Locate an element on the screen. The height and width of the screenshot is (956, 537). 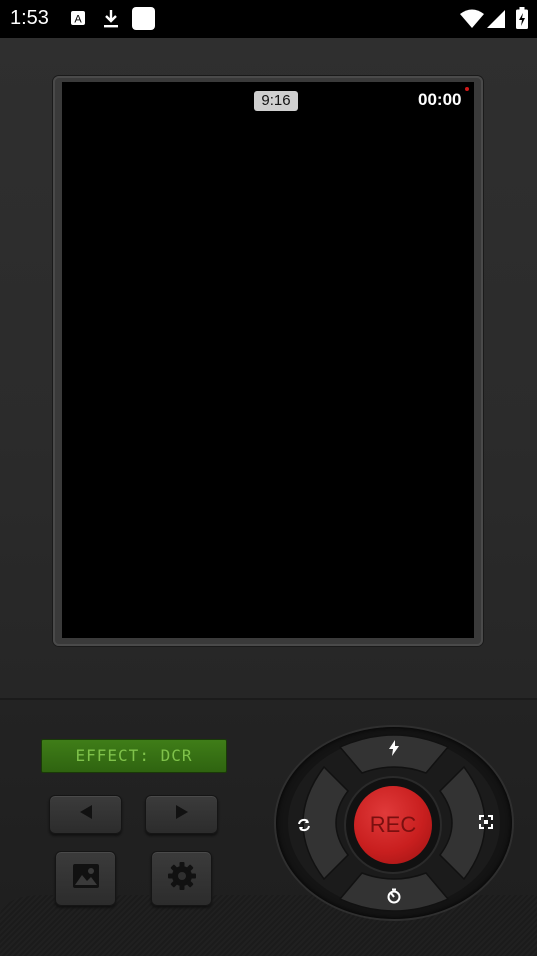
battery-charging-icon is located at coordinates (522, 20).